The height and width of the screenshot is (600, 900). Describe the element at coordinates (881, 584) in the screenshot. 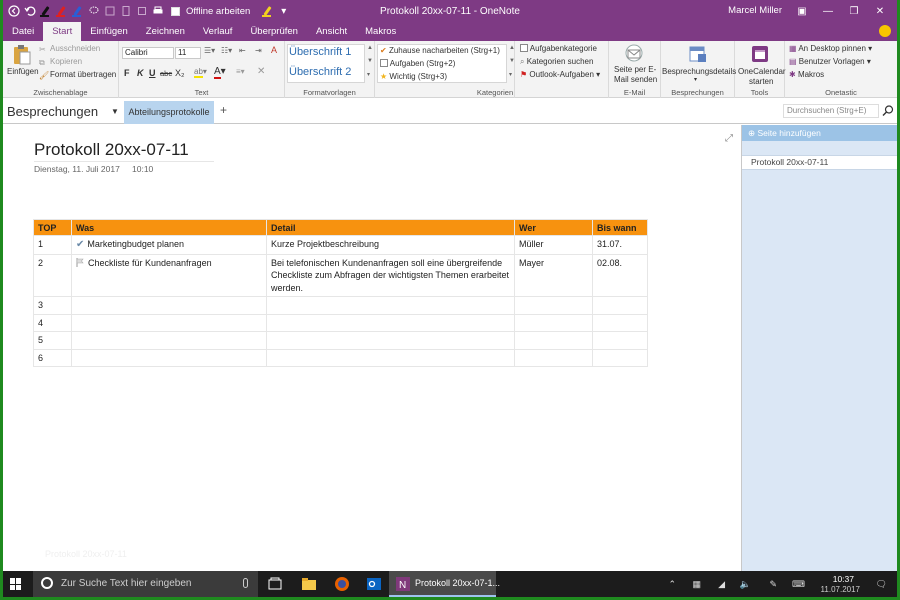

I see `action-center-icon: 🗨` at that location.